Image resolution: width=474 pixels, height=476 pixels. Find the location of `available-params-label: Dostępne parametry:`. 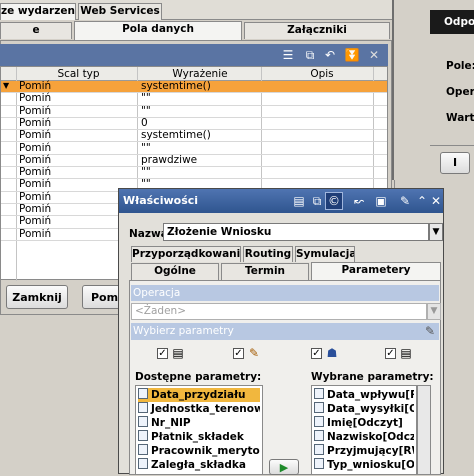

available-params-label: Dostępne parametry: is located at coordinates (198, 377).